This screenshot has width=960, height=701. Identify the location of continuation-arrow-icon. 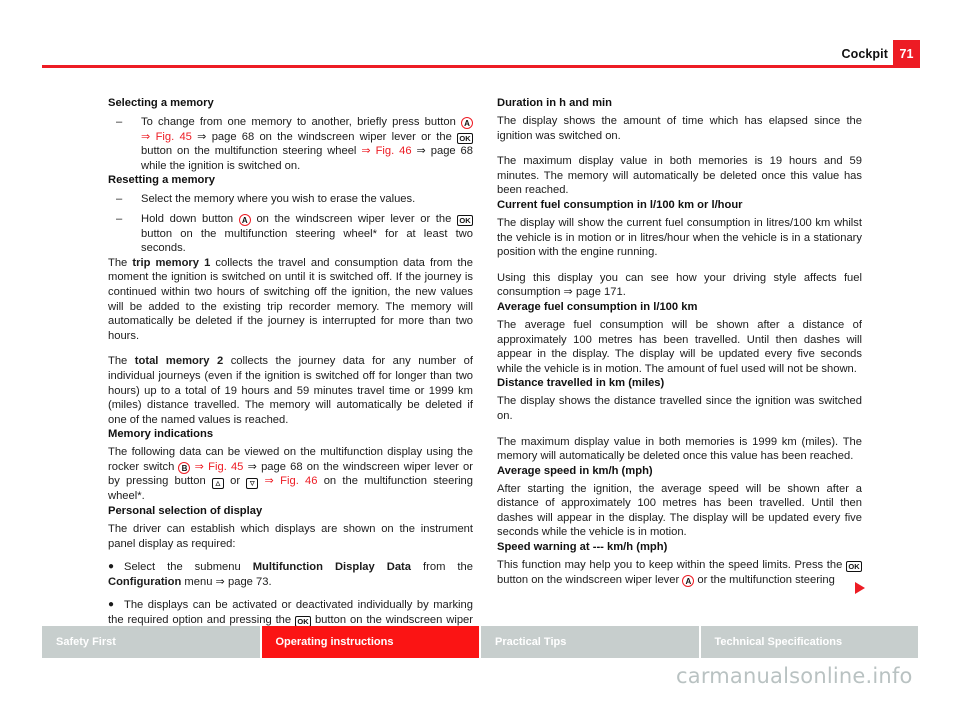
(860, 588).